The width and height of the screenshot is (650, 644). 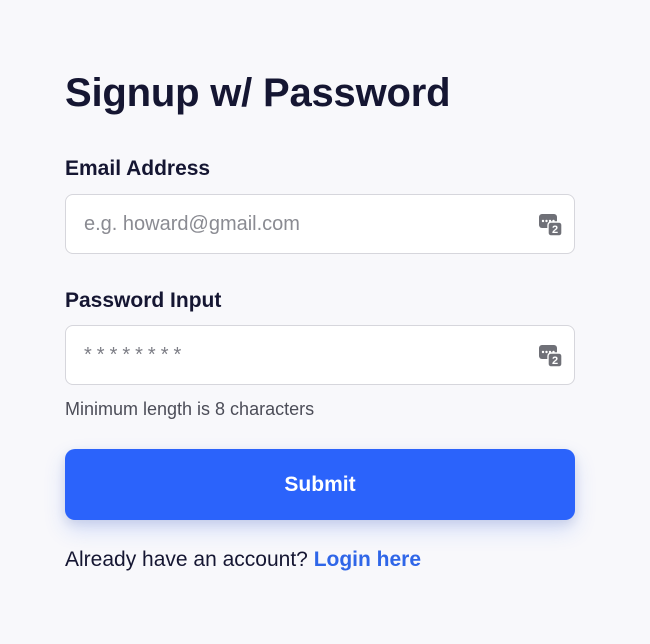 I want to click on login-prompt: Already have an account? Login here, so click(x=243, y=560).